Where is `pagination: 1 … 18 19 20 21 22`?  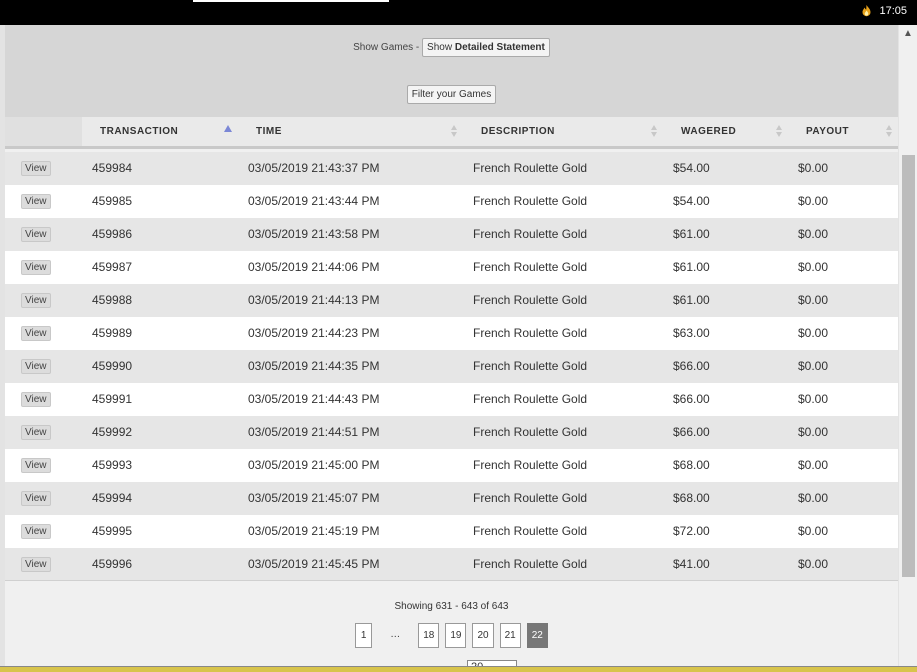
pagination: 1 … 18 19 20 21 22 is located at coordinates (451, 635).